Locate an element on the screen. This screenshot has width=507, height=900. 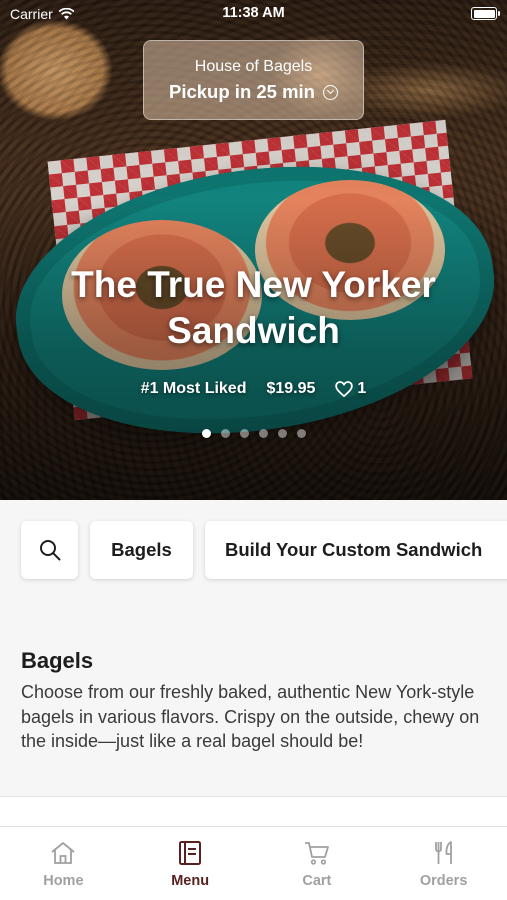
featured-badge: #1 Most Liked is located at coordinates (193, 388).